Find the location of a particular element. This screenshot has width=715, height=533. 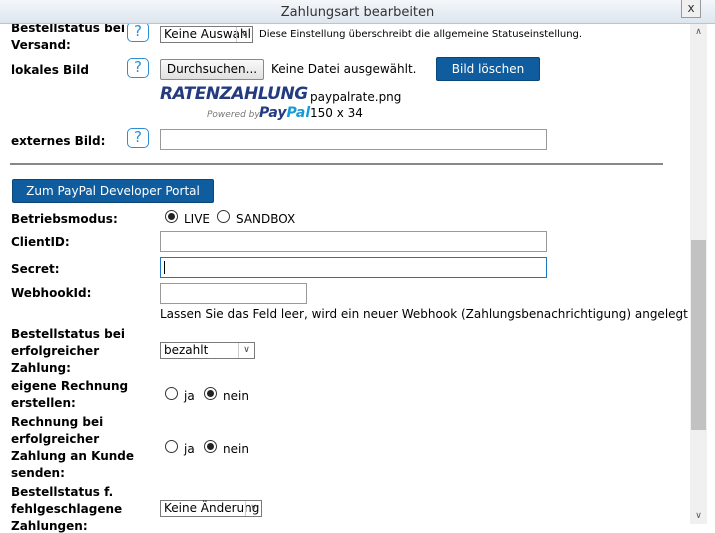

section-divider is located at coordinates (336, 164).